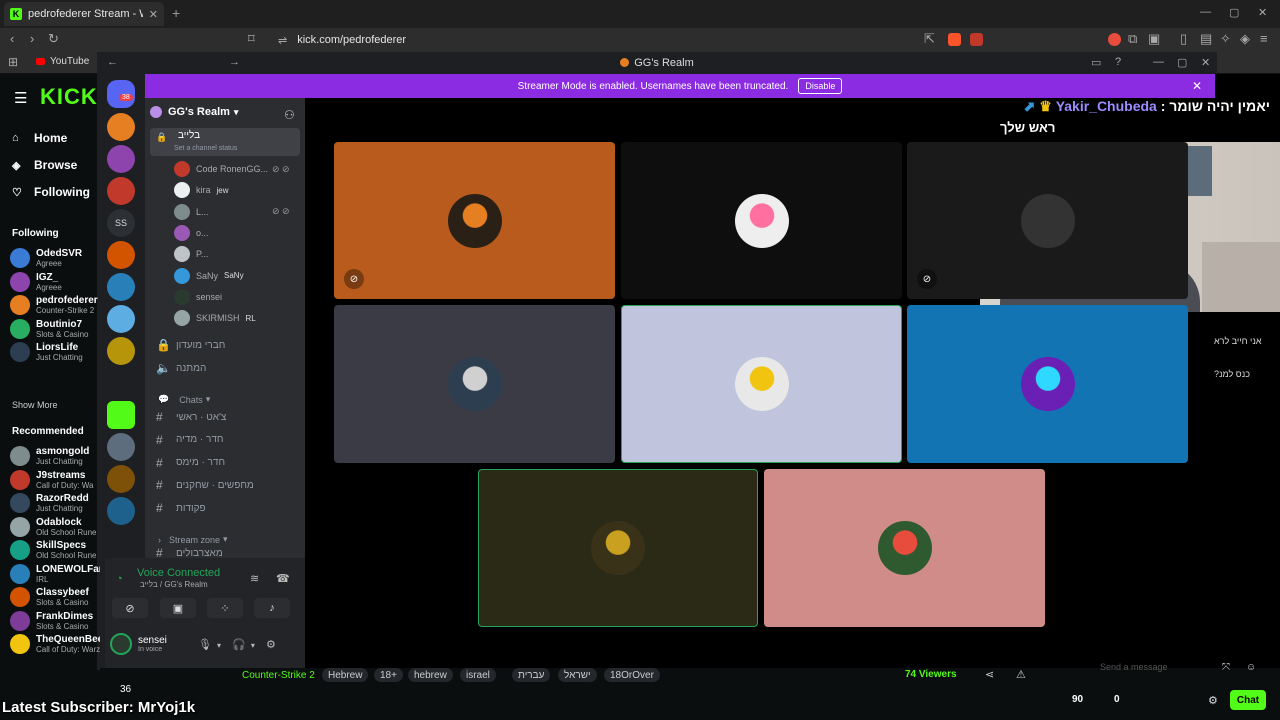  What do you see at coordinates (820, 86) in the screenshot?
I see `disable-streamer-mode-button: Disable` at bounding box center [820, 86].